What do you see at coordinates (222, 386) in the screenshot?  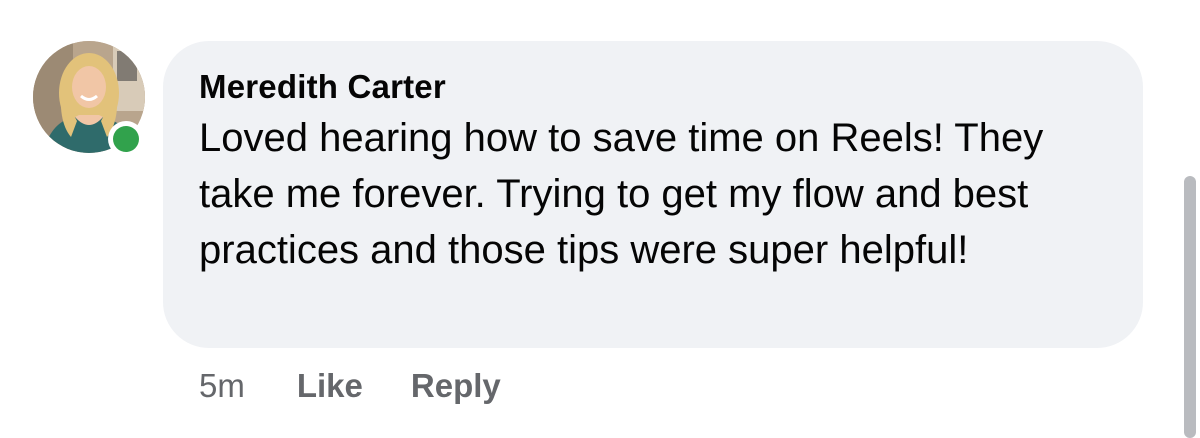 I see `comment-timestamp: 5m` at bounding box center [222, 386].